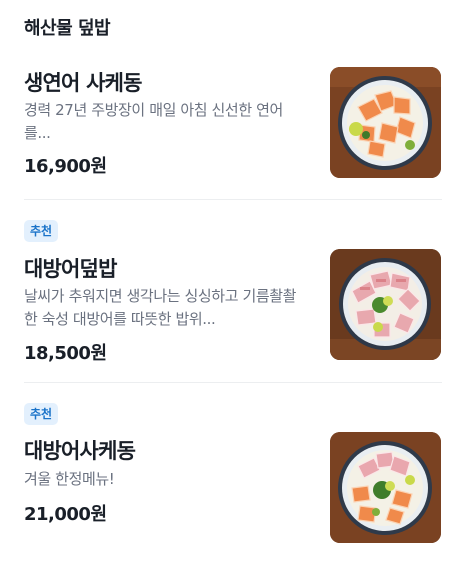 The image size is (466, 564). What do you see at coordinates (83, 83) in the screenshot?
I see `menu-item-name: 생연어 사케동` at bounding box center [83, 83].